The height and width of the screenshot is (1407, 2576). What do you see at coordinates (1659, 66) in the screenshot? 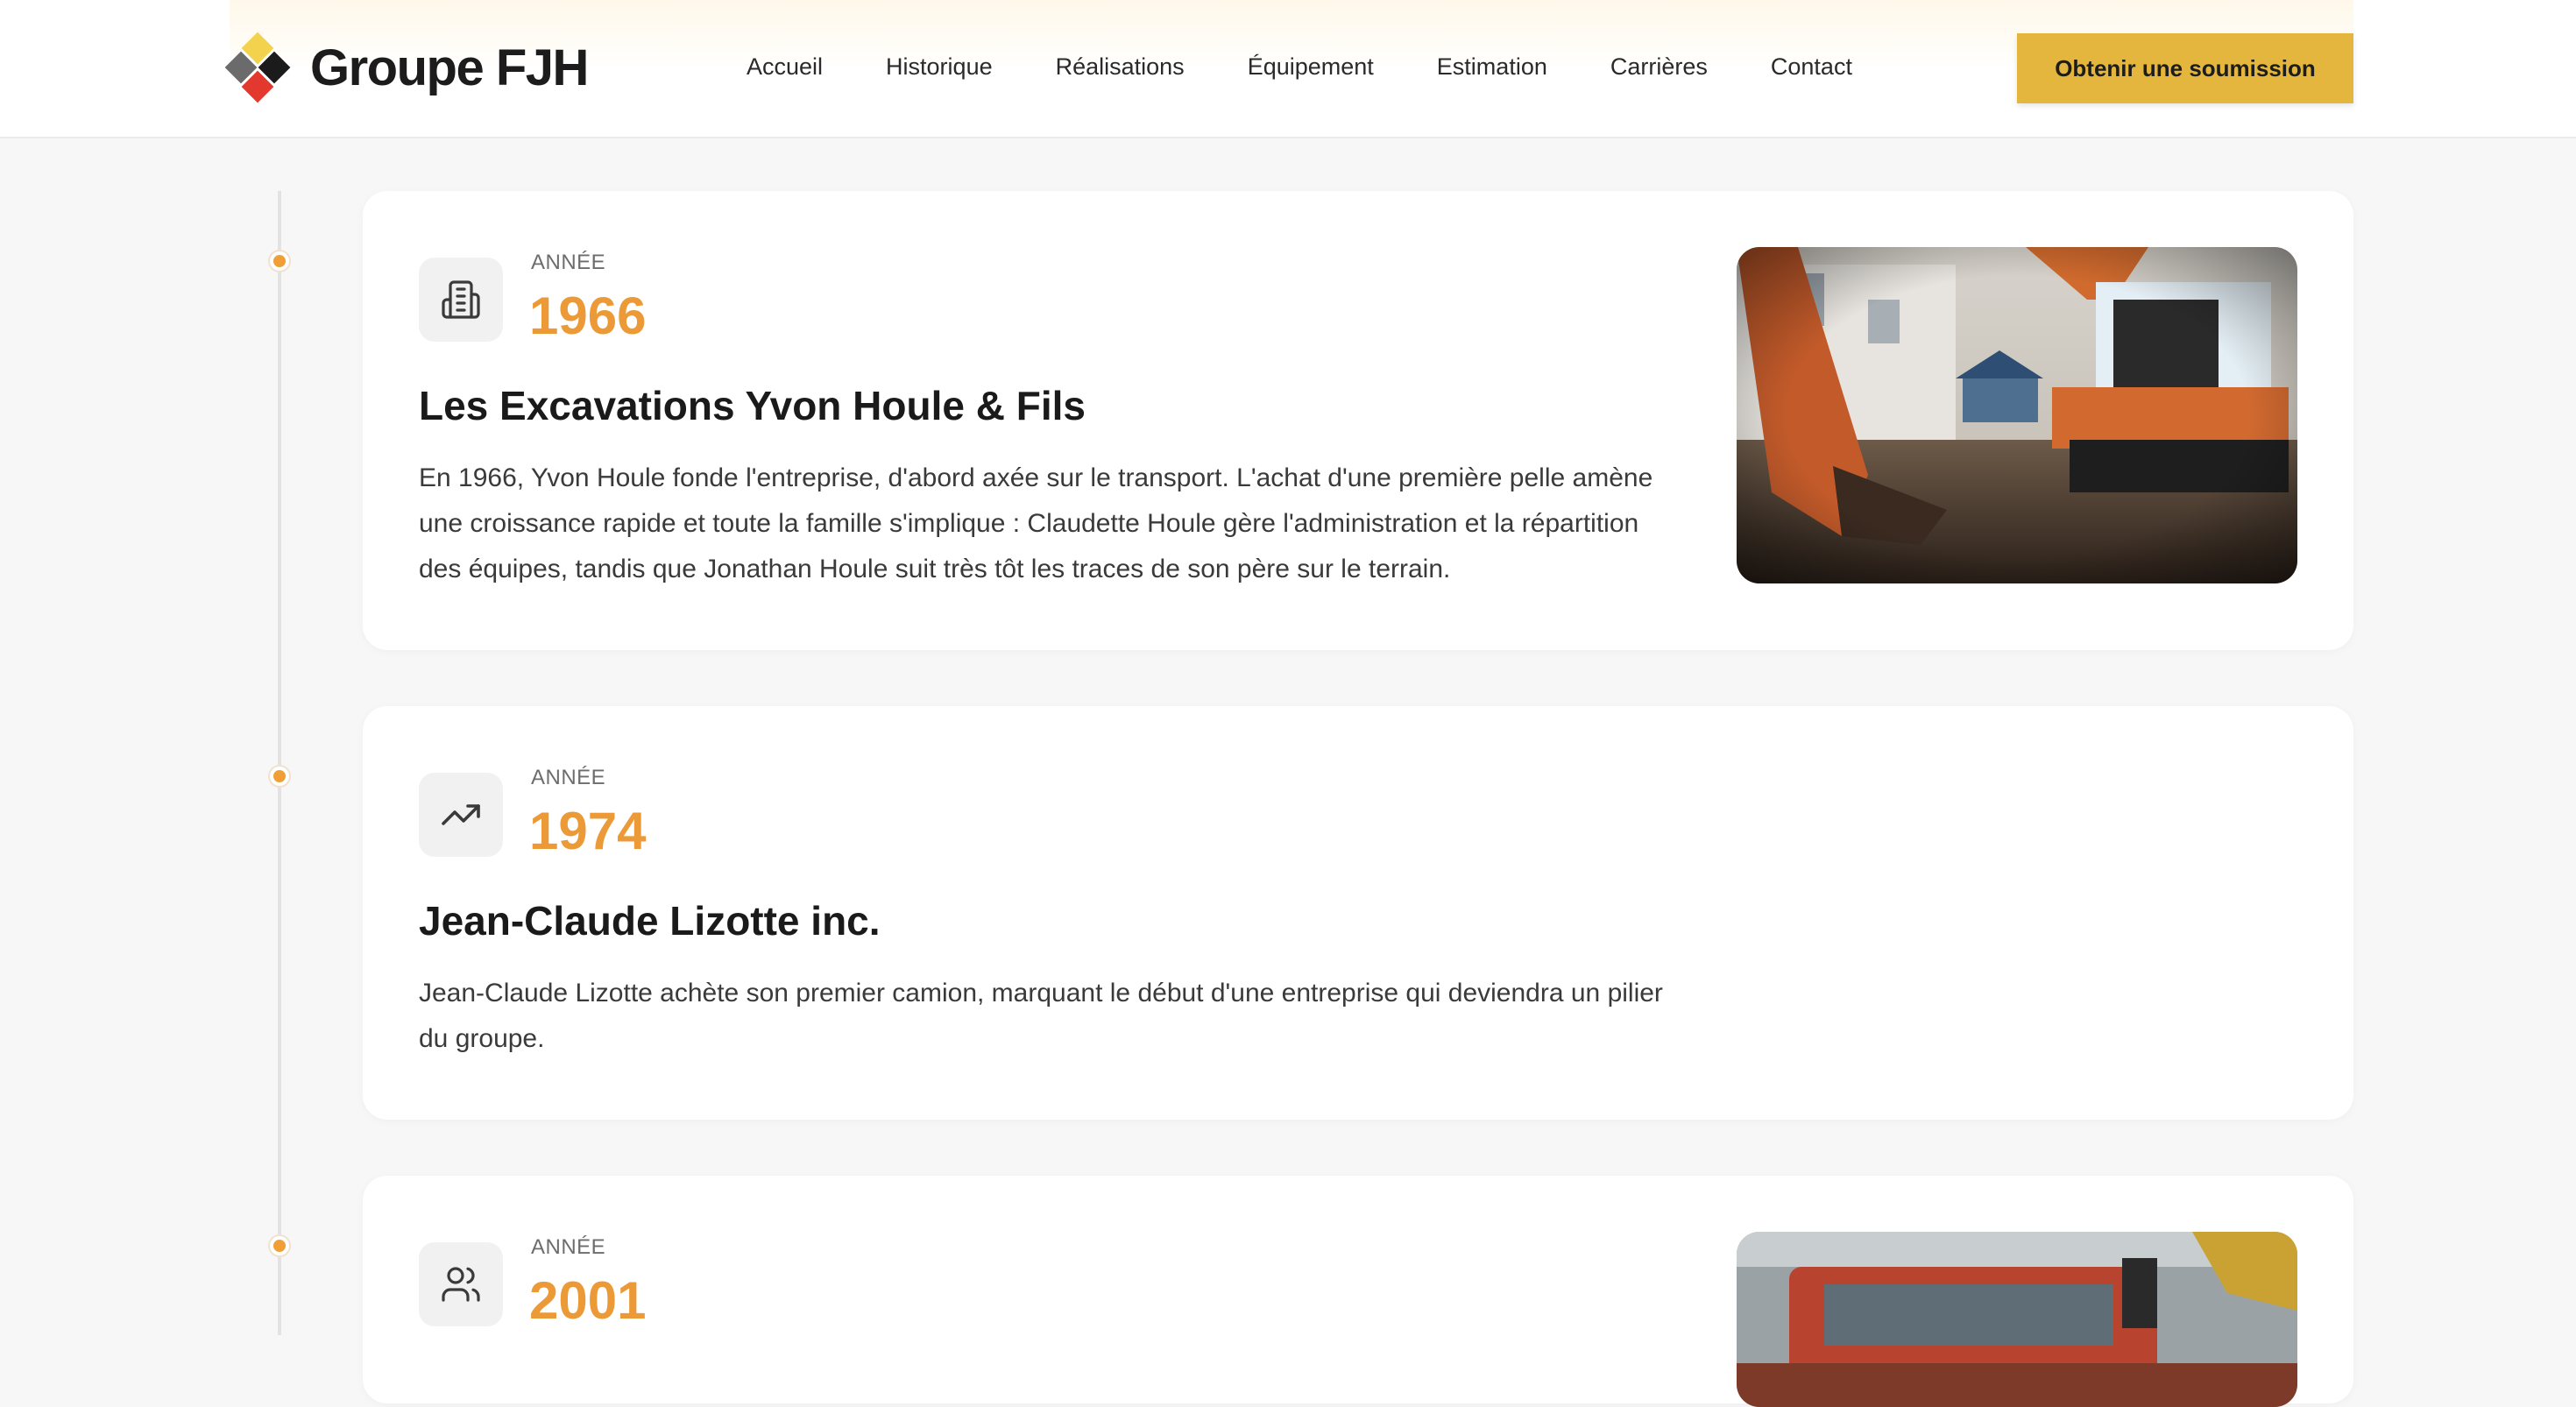
I see `nav-carrieres: Carrières` at bounding box center [1659, 66].